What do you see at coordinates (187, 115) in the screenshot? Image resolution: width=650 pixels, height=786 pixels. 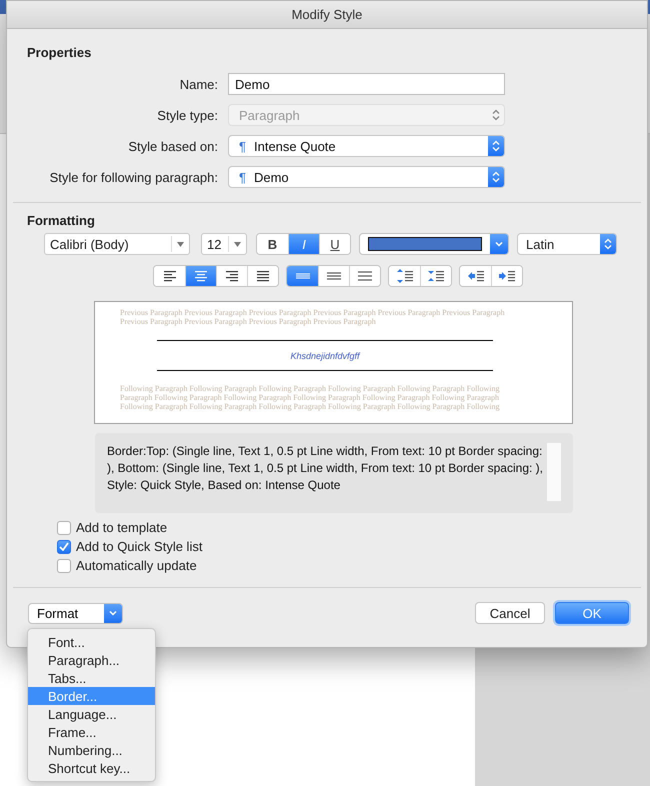 I see `field-label: Style type:` at bounding box center [187, 115].